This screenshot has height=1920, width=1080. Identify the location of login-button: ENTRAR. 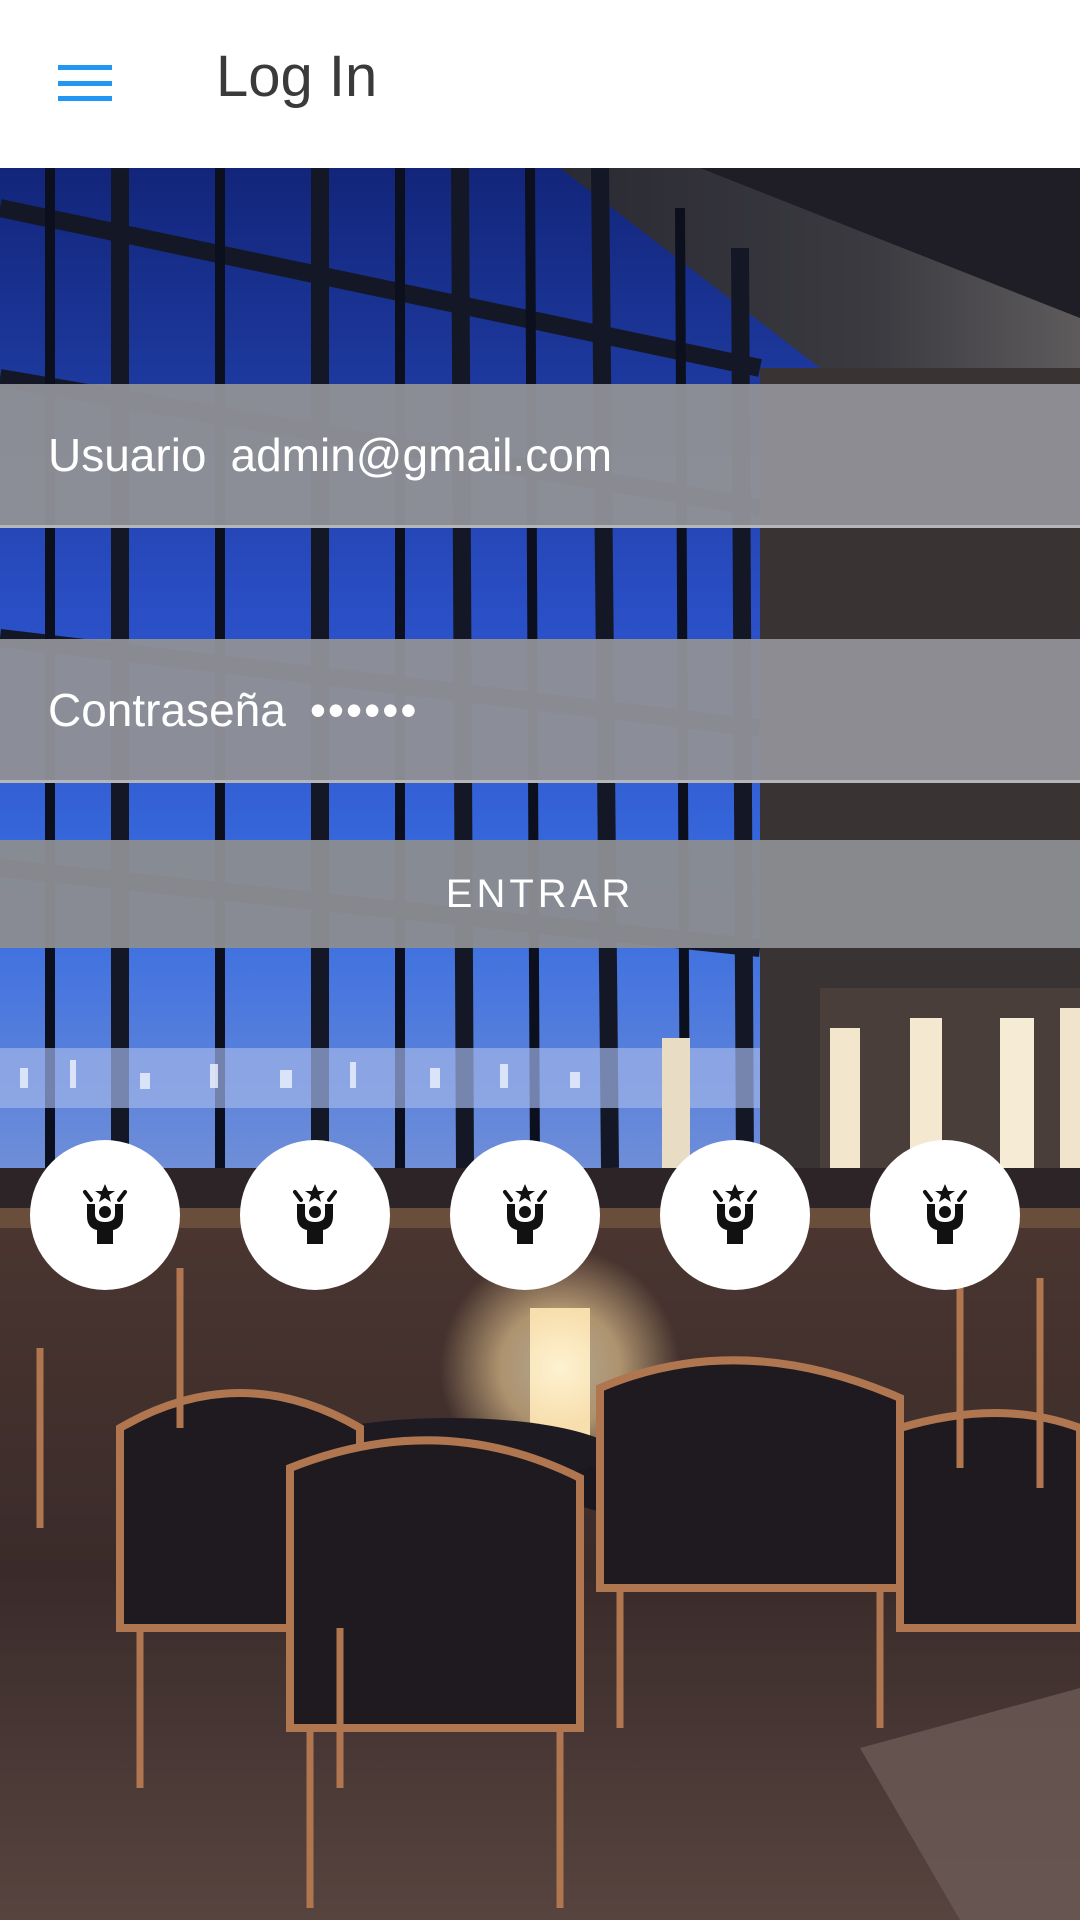
(540, 894).